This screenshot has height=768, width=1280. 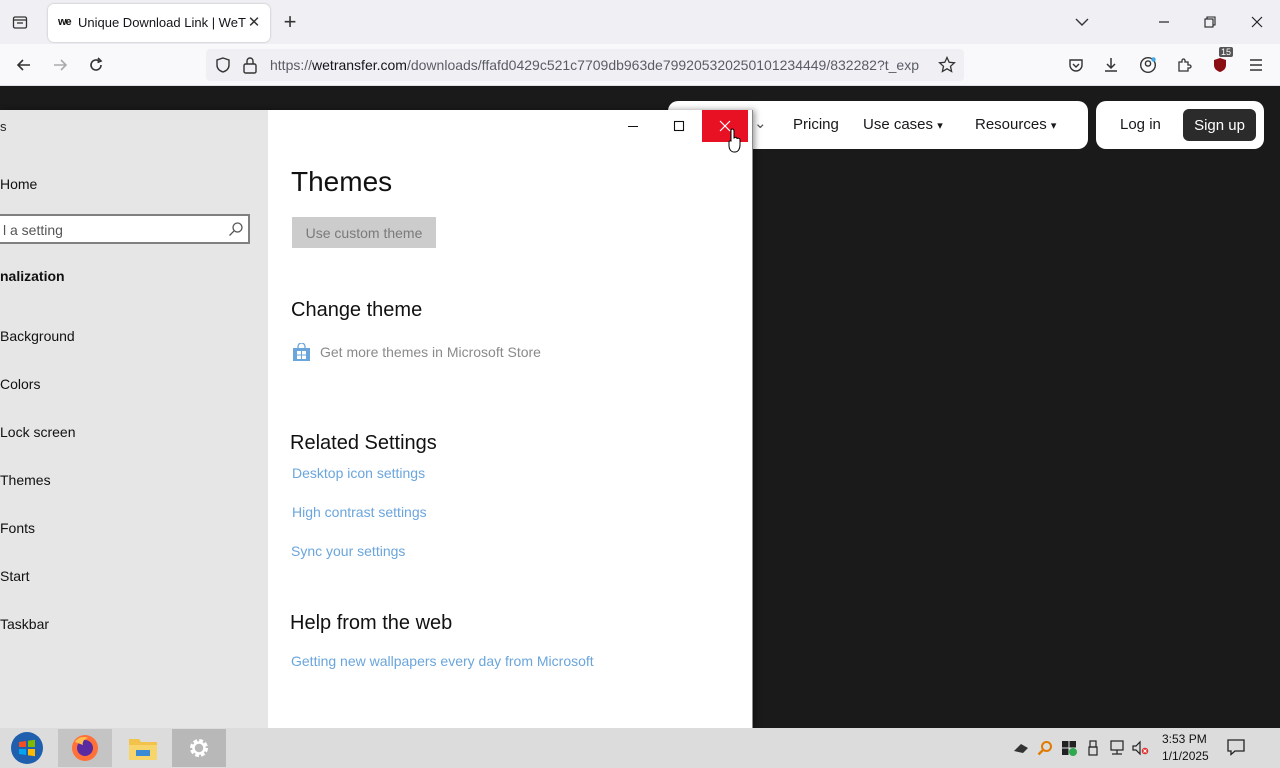 I want to click on login-link: Log in, so click(x=1140, y=124).